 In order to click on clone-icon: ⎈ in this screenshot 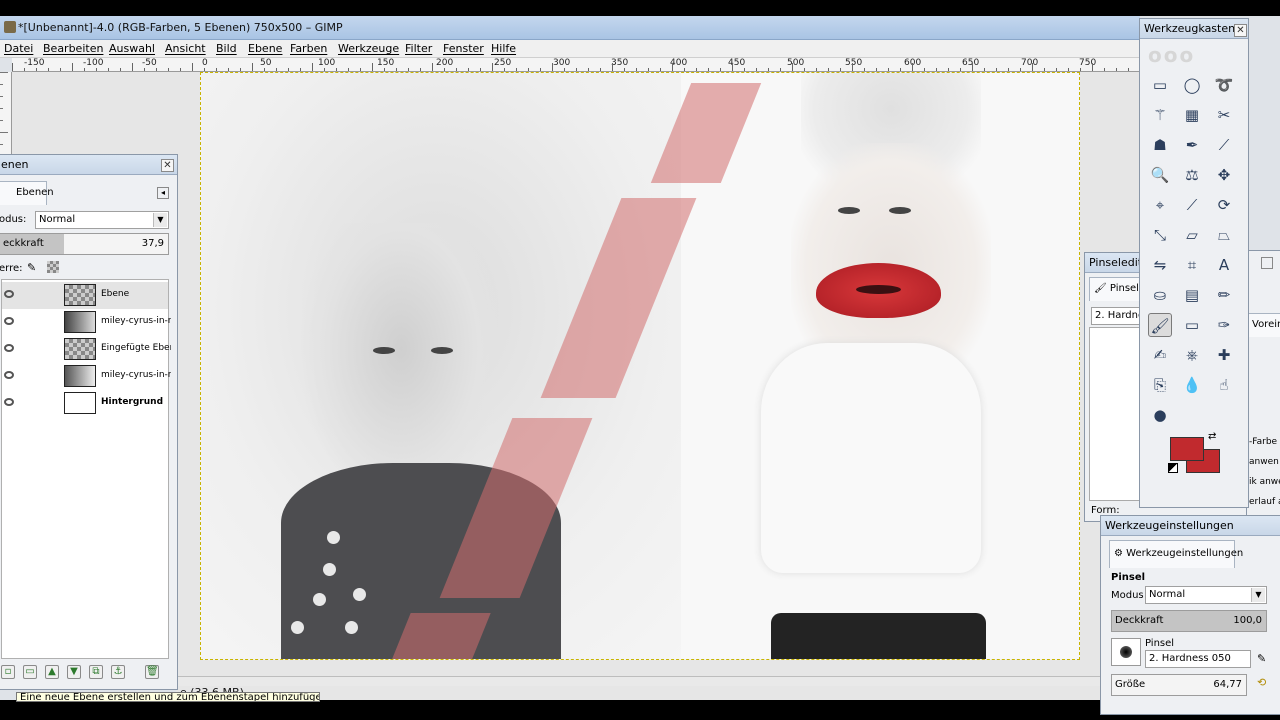, I will do `click(1192, 355)`.